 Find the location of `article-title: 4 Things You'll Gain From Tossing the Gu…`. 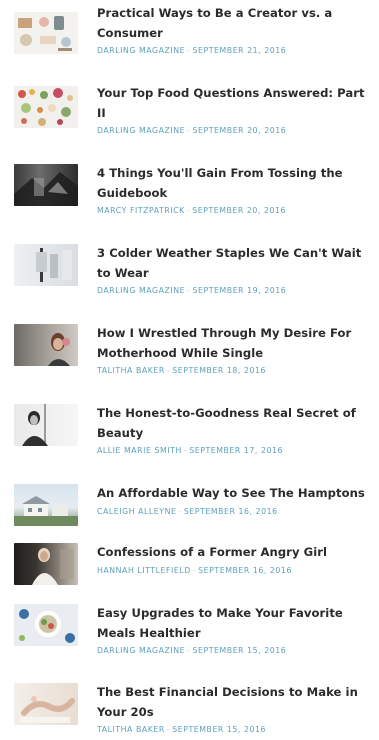

article-title: 4 Things You'll Gain From Tossing the Gu… is located at coordinates (236, 183).